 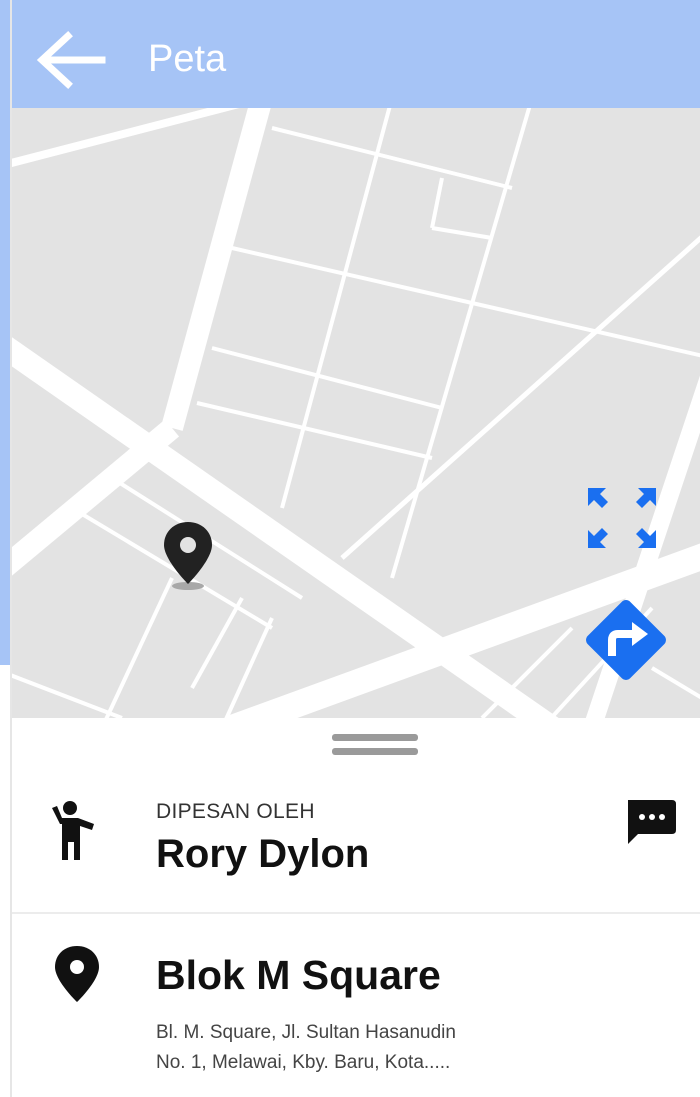 What do you see at coordinates (306, 1032) in the screenshot?
I see `address-line-1: Bl. M. Square, Jl. Sultan Hasanudin` at bounding box center [306, 1032].